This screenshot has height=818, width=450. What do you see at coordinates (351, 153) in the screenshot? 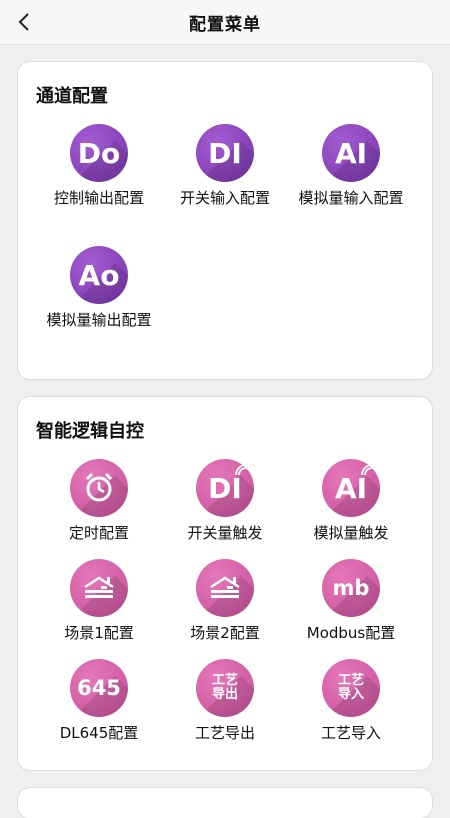
I see `ai-icon: AI` at bounding box center [351, 153].